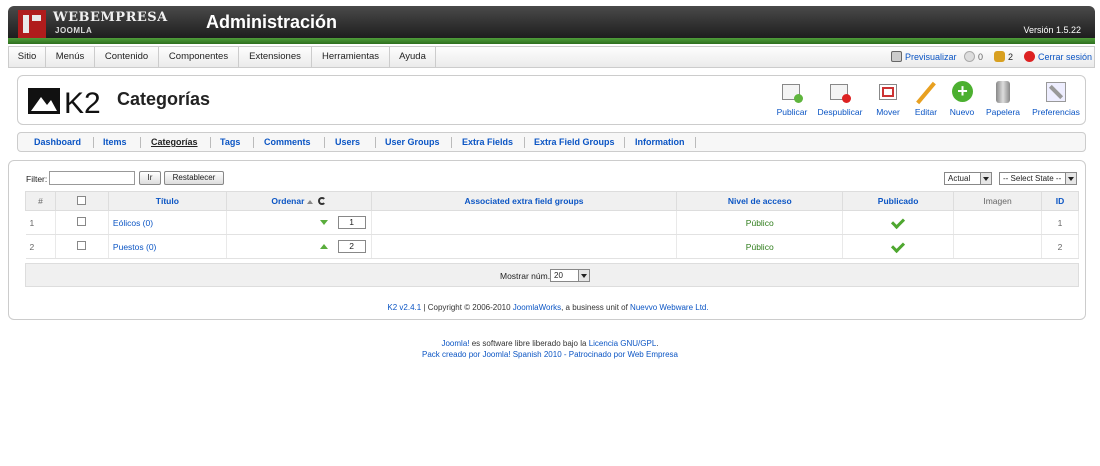 This screenshot has width=1100, height=466. Describe the element at coordinates (323, 246) in the screenshot. I see `move-up-icon` at that location.